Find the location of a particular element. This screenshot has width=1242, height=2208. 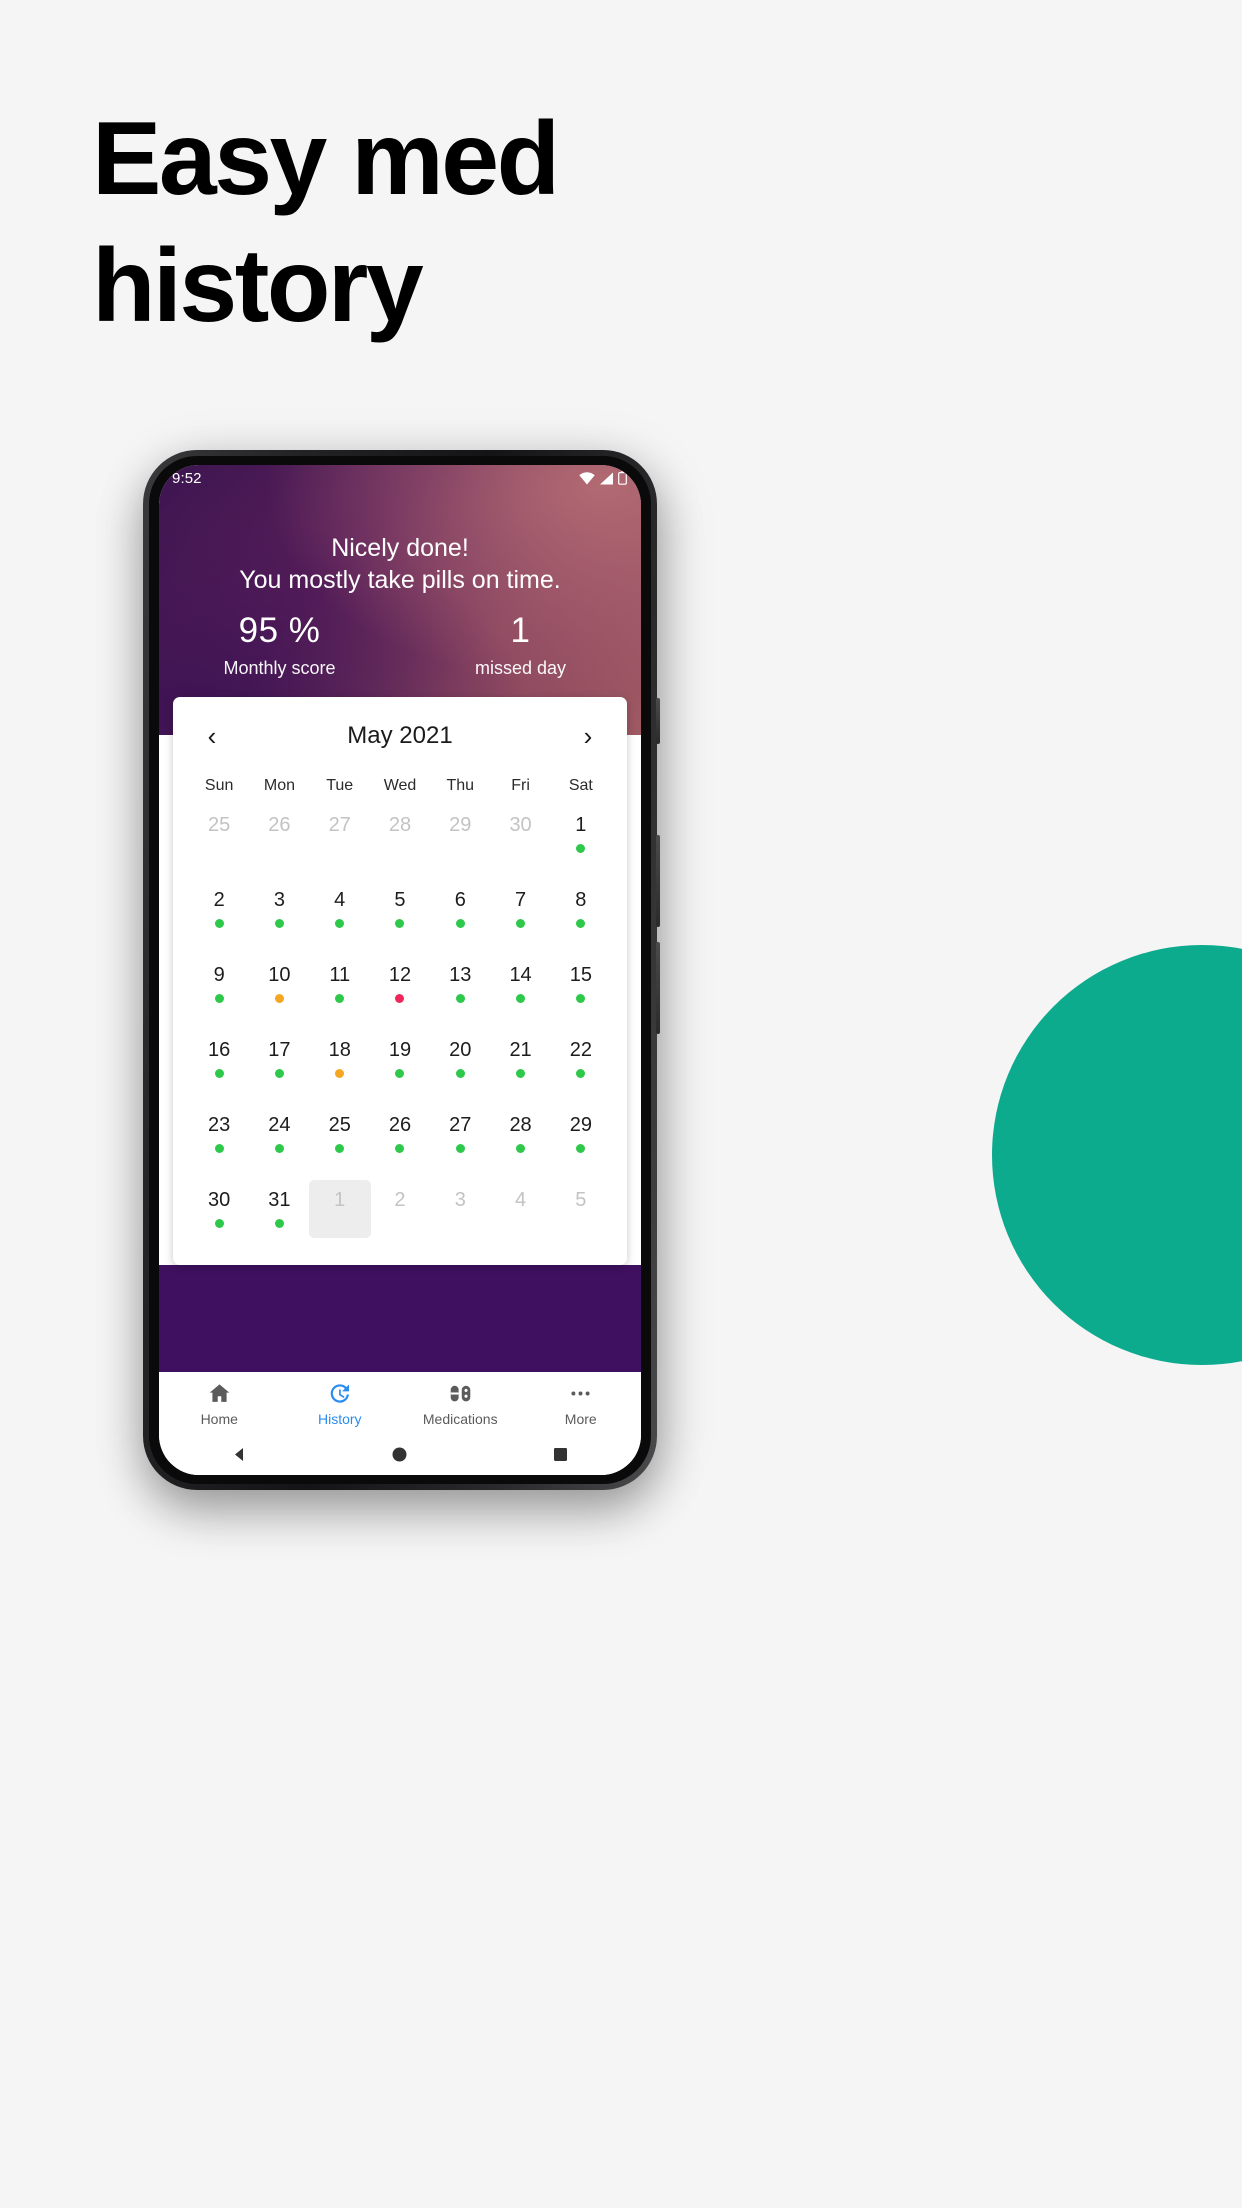

home-circle-icon is located at coordinates (399, 1454).